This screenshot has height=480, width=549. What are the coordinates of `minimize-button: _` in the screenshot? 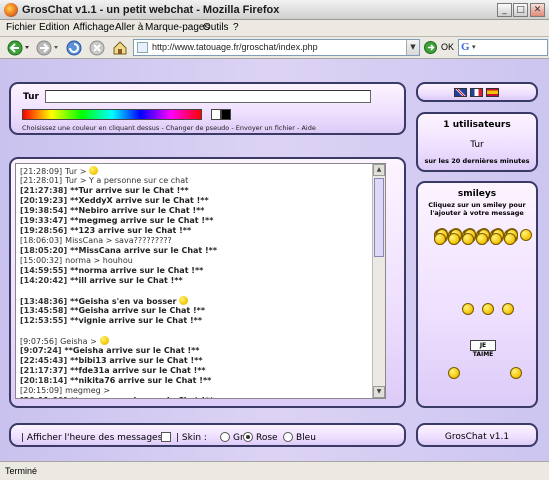 It's located at (504, 10).